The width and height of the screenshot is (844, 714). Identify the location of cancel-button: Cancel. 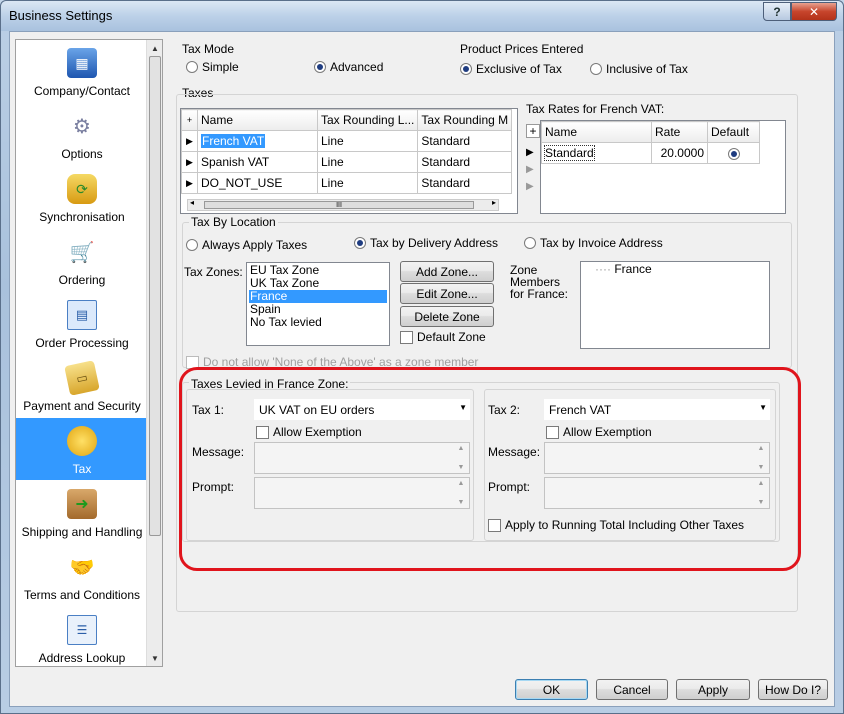
(632, 689).